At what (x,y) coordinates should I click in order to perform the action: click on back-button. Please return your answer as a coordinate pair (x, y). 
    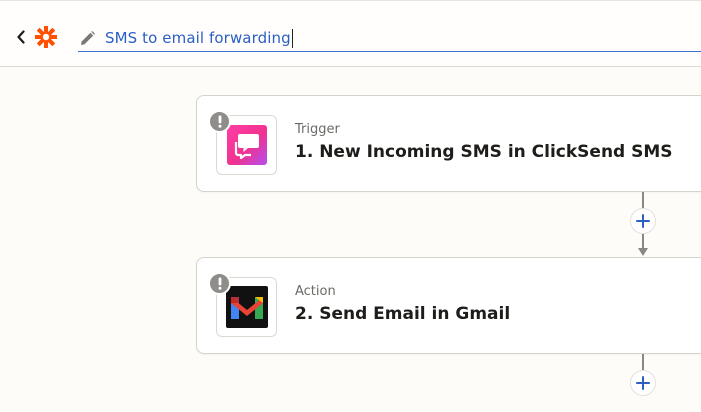
    Looking at the image, I should click on (21, 37).